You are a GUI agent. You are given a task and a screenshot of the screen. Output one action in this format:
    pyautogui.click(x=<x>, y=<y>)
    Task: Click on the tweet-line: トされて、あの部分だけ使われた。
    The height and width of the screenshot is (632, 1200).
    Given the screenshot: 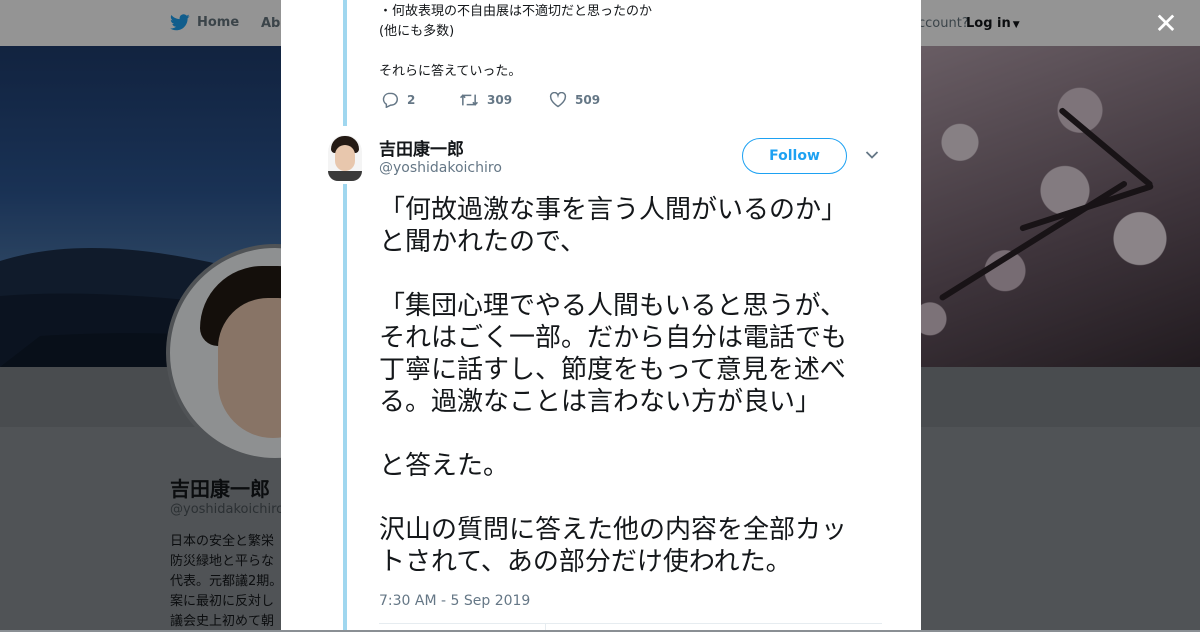 What is the action you would take?
    pyautogui.click(x=585, y=562)
    